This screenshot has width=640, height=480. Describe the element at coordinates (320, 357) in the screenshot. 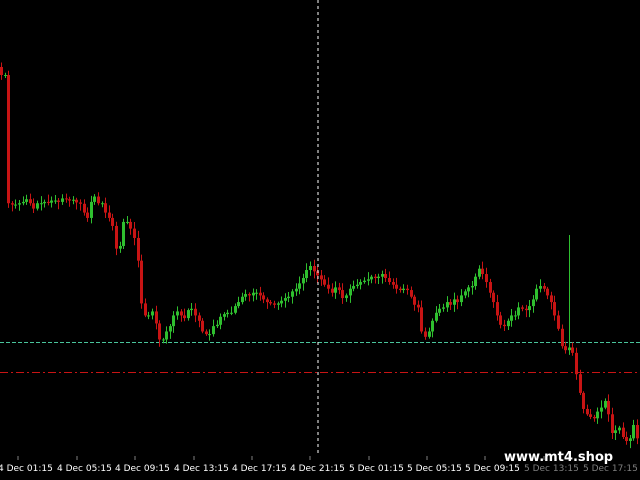

I see `reference-lines` at that location.